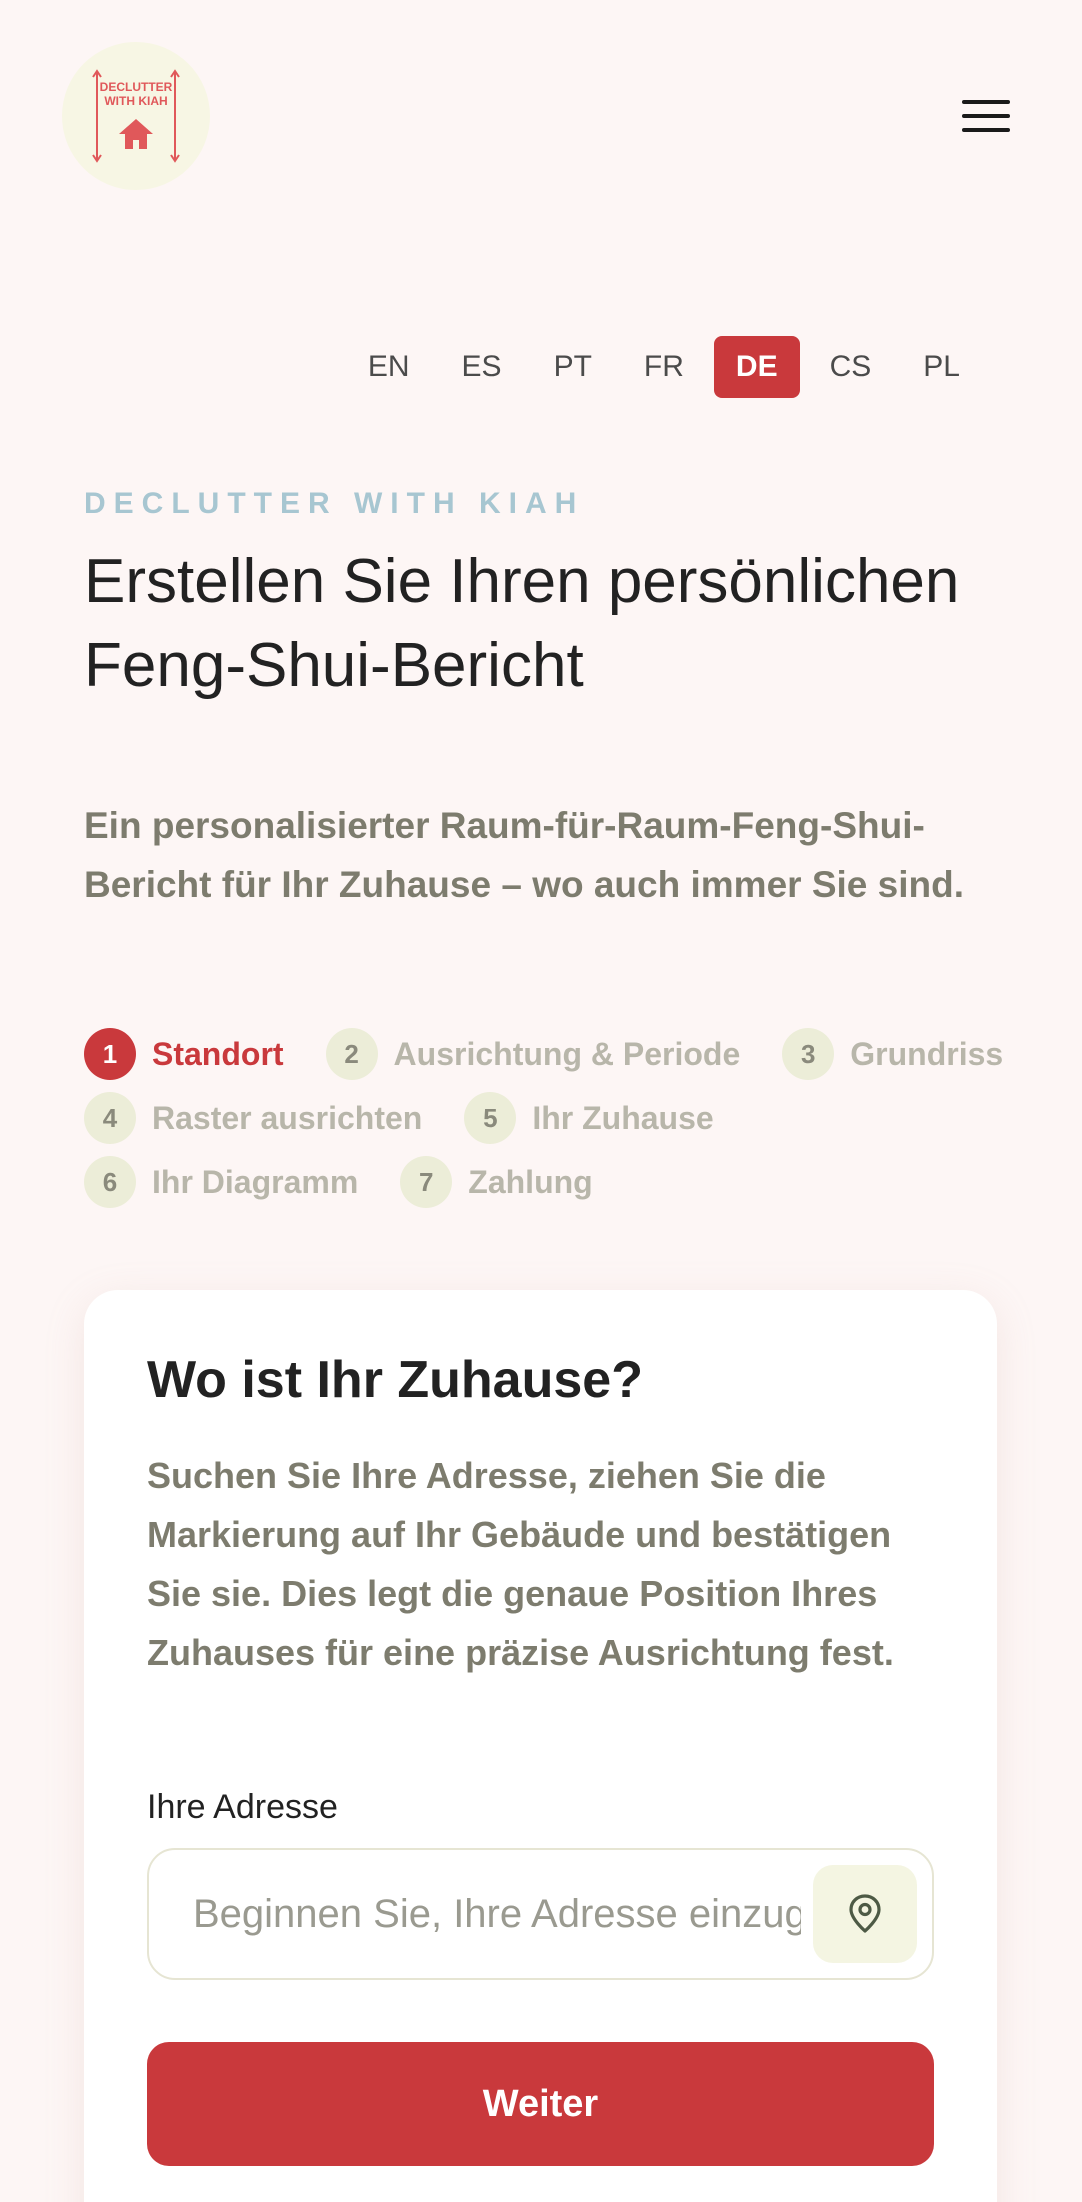 Image resolution: width=1082 pixels, height=2202 pixels. Describe the element at coordinates (481, 1914) in the screenshot. I see `address-input` at that location.